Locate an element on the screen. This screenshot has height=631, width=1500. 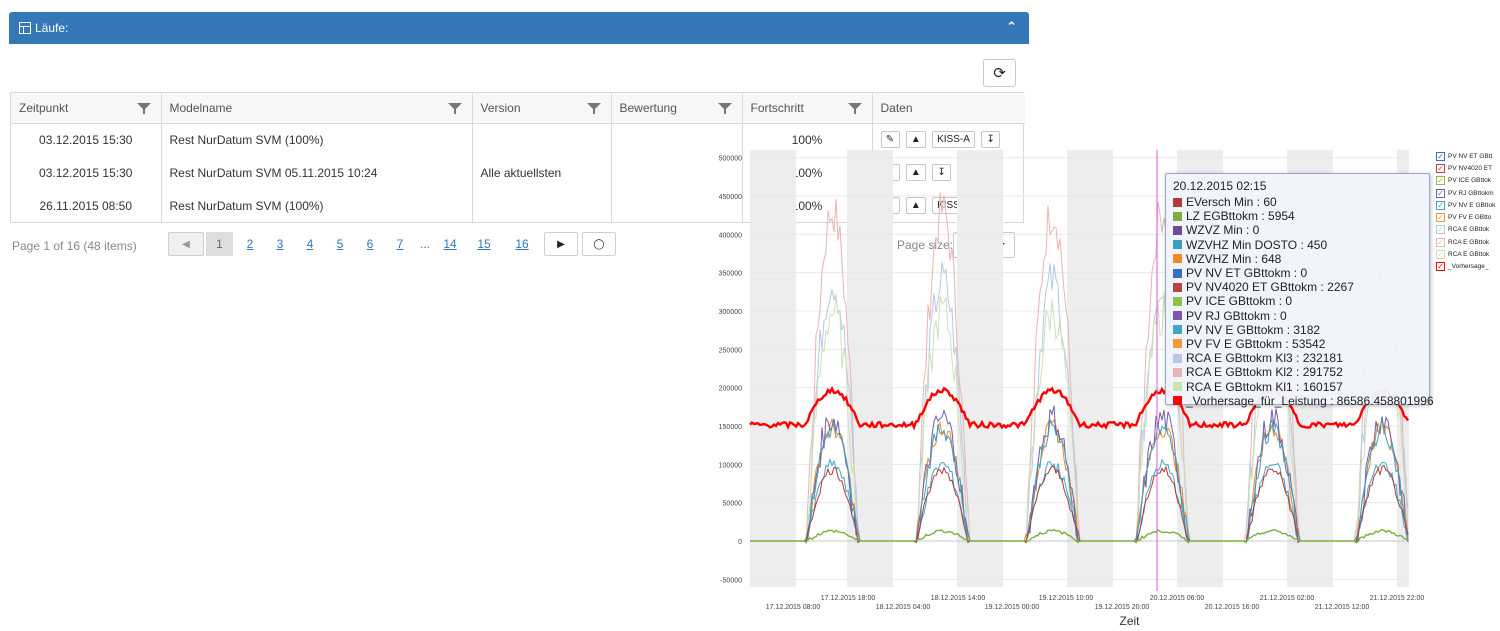
page-4: 4 is located at coordinates (310, 244).